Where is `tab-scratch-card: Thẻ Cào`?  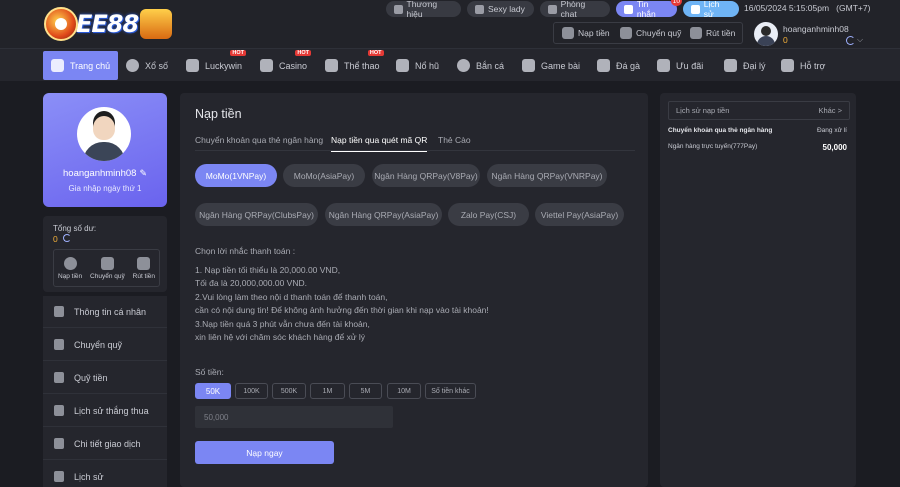 tab-scratch-card: Thẻ Cào is located at coordinates (454, 143).